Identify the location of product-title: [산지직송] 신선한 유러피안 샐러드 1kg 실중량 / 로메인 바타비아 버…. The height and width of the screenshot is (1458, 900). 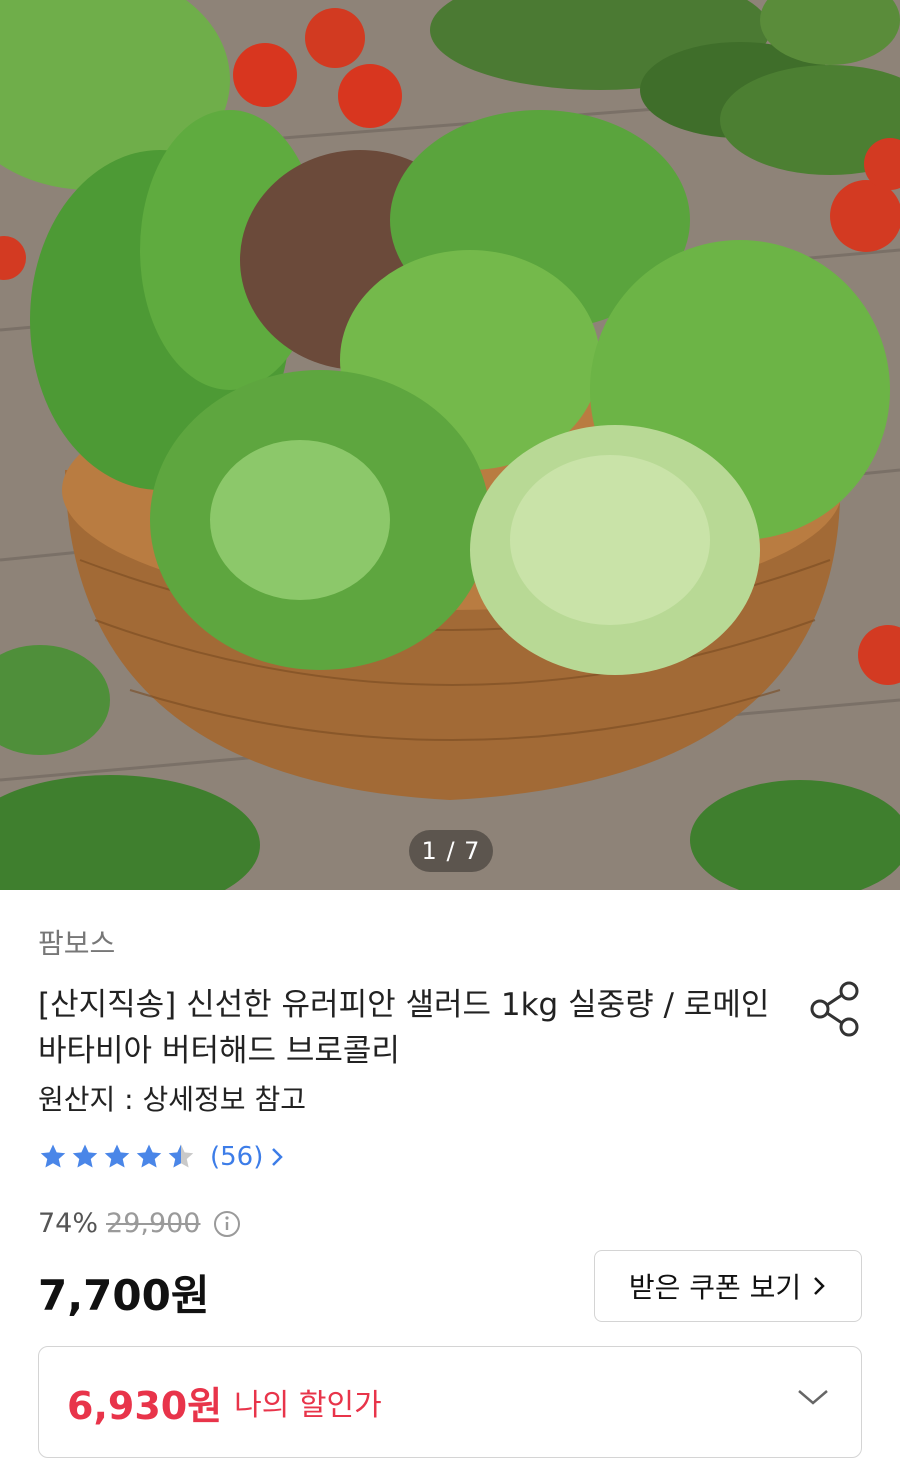
(404, 1028).